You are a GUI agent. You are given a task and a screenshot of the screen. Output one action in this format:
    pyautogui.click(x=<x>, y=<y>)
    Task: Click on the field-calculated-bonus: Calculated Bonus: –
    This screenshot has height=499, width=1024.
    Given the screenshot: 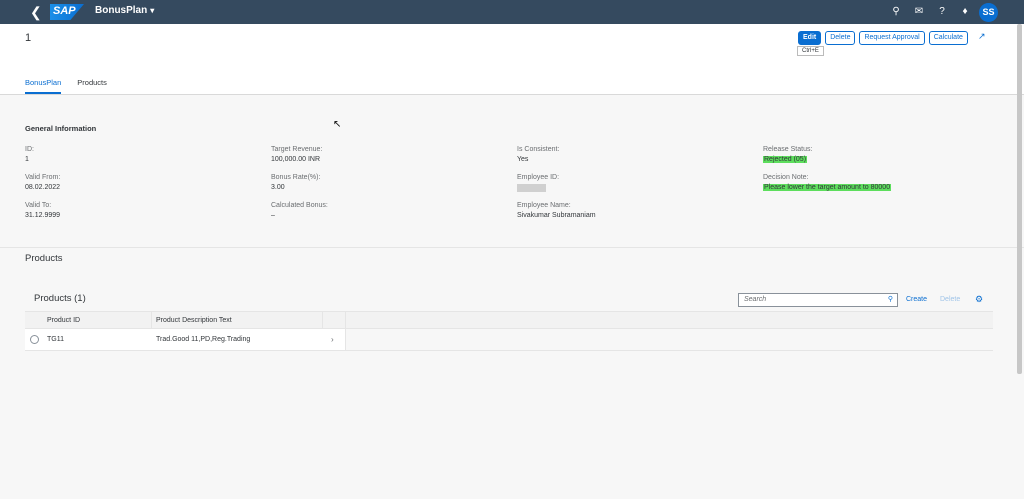 What is the action you would take?
    pyautogui.click(x=299, y=210)
    